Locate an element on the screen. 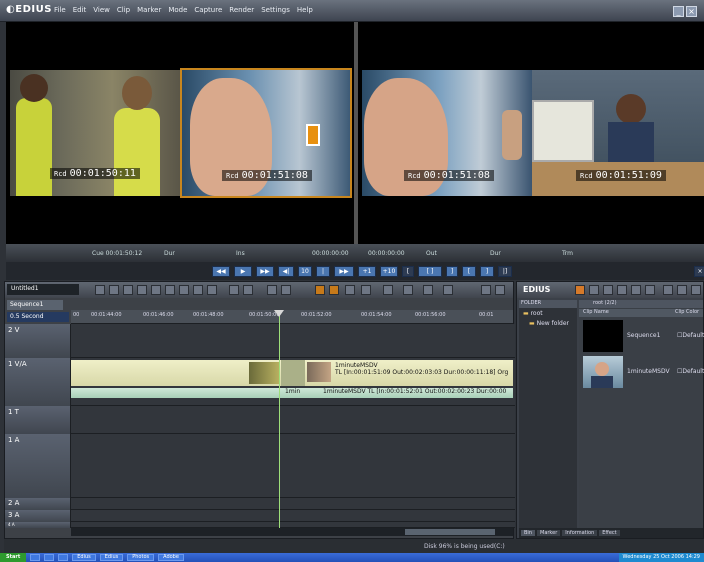 This screenshot has height=562, width=704. new-sequence-icon is located at coordinates (100, 290).